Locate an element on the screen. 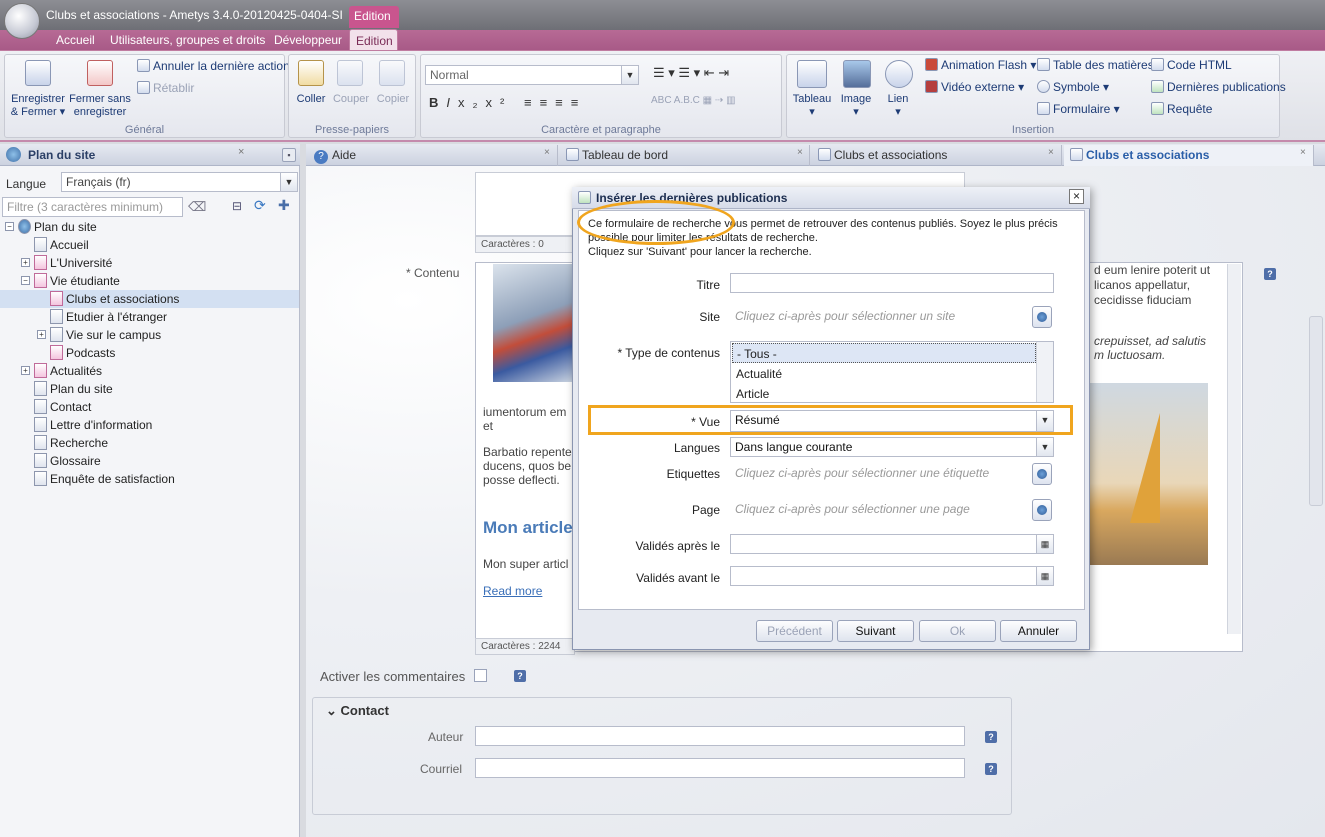  contact-legend: ⌄ Contact is located at coordinates (357, 711).